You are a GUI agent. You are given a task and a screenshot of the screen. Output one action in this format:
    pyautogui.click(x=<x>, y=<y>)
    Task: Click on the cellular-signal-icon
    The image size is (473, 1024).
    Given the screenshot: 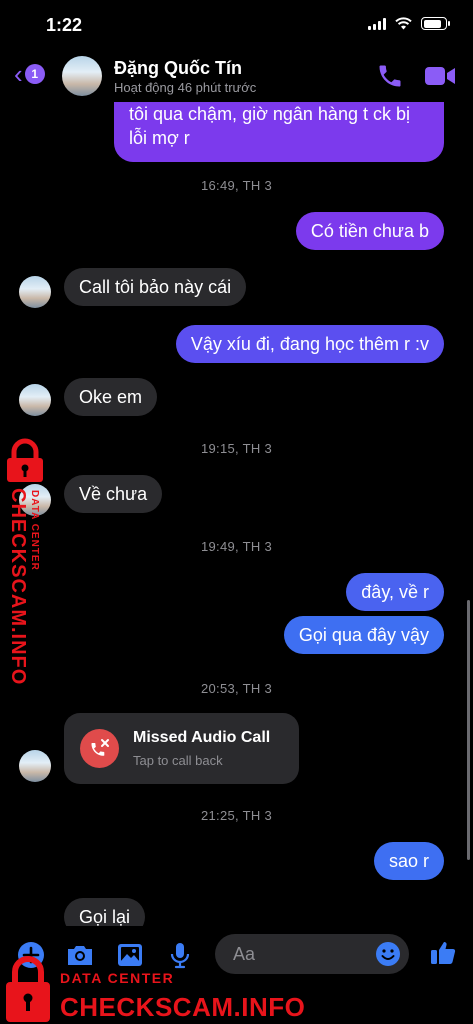 What is the action you would take?
    pyautogui.click(x=377, y=23)
    